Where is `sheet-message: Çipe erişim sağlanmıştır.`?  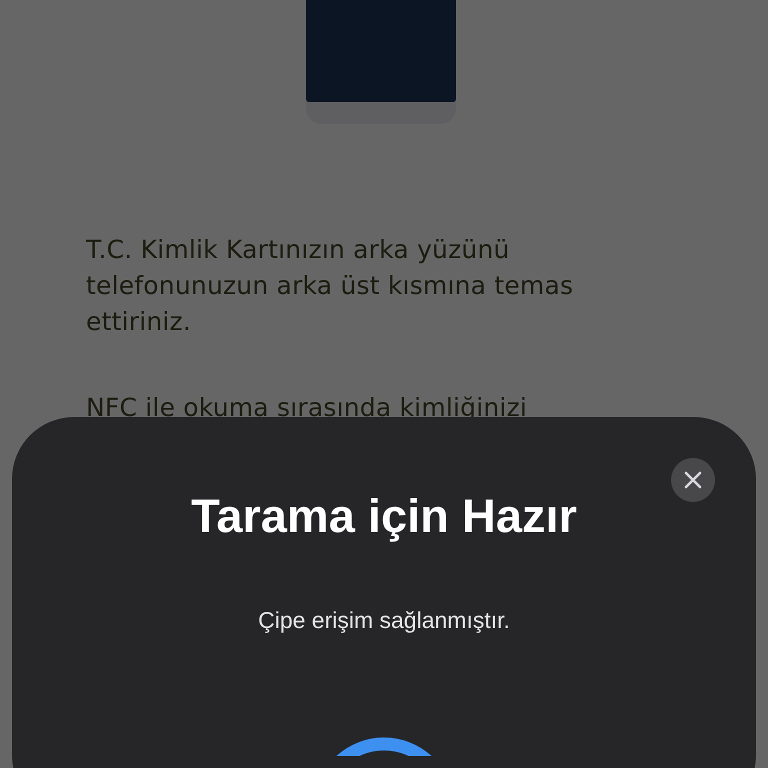 sheet-message: Çipe erişim sağlanmıştır. is located at coordinates (384, 620).